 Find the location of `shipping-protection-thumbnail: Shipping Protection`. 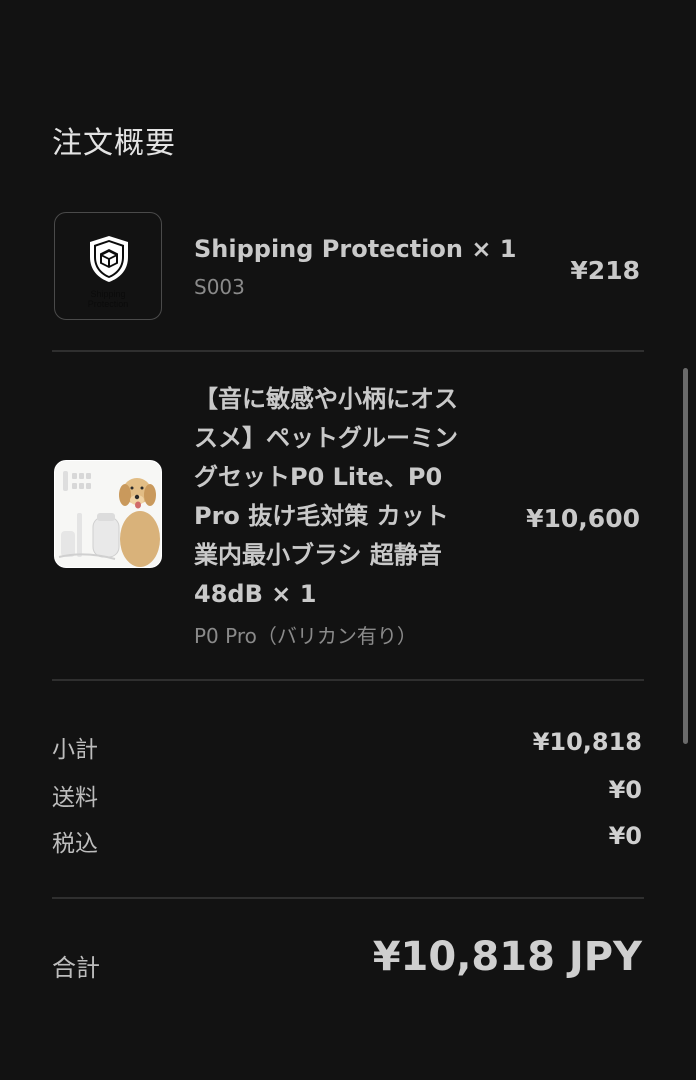

shipping-protection-thumbnail: Shipping Protection is located at coordinates (108, 266).